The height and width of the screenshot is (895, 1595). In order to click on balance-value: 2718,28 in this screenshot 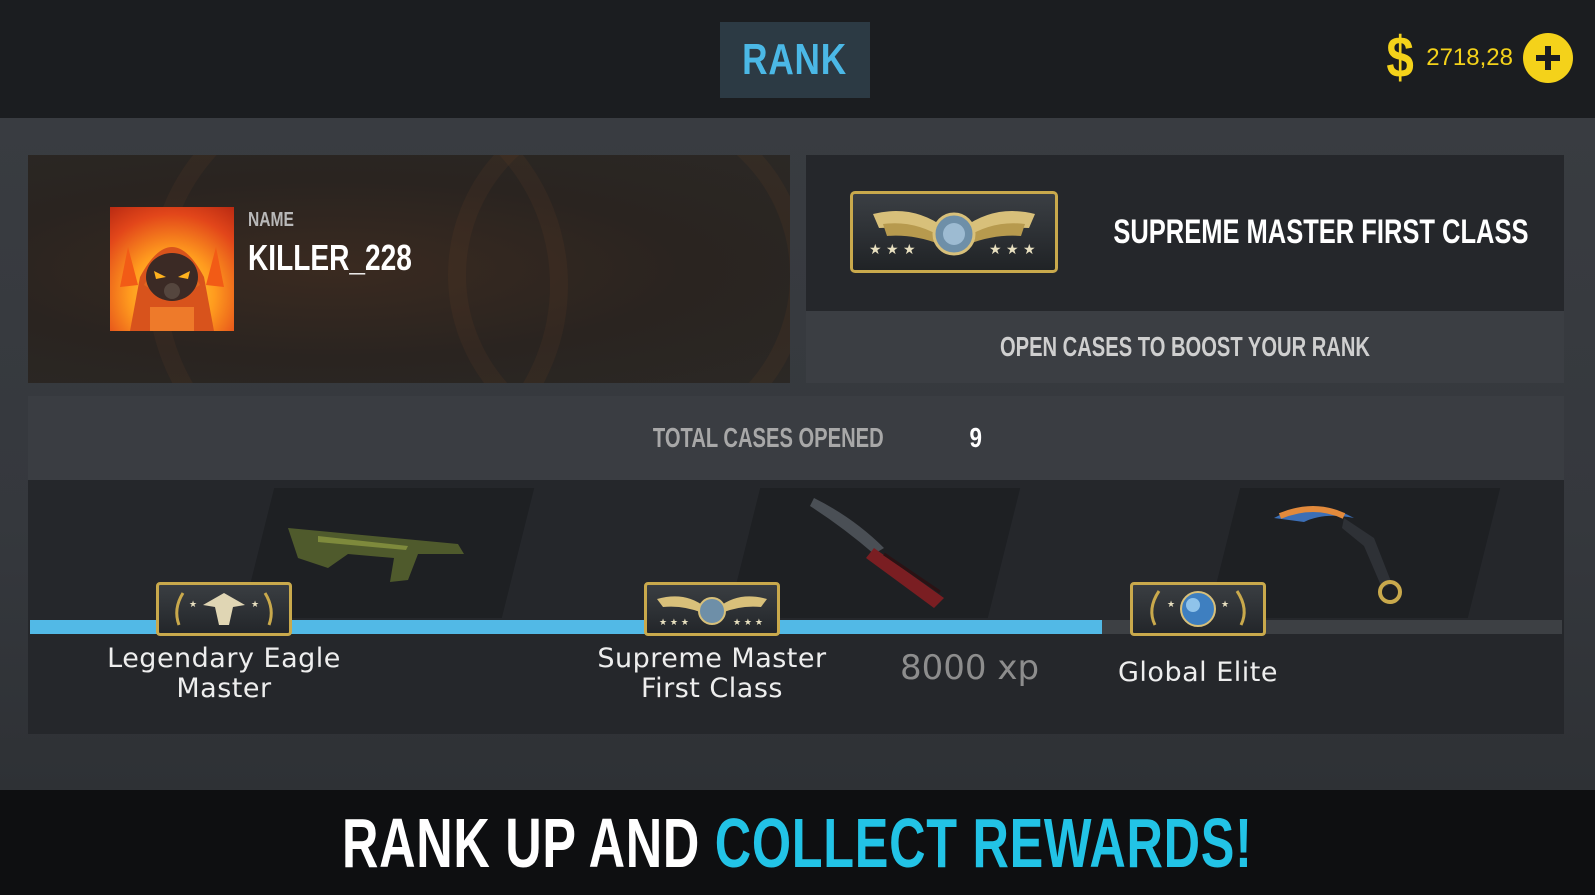, I will do `click(1469, 57)`.